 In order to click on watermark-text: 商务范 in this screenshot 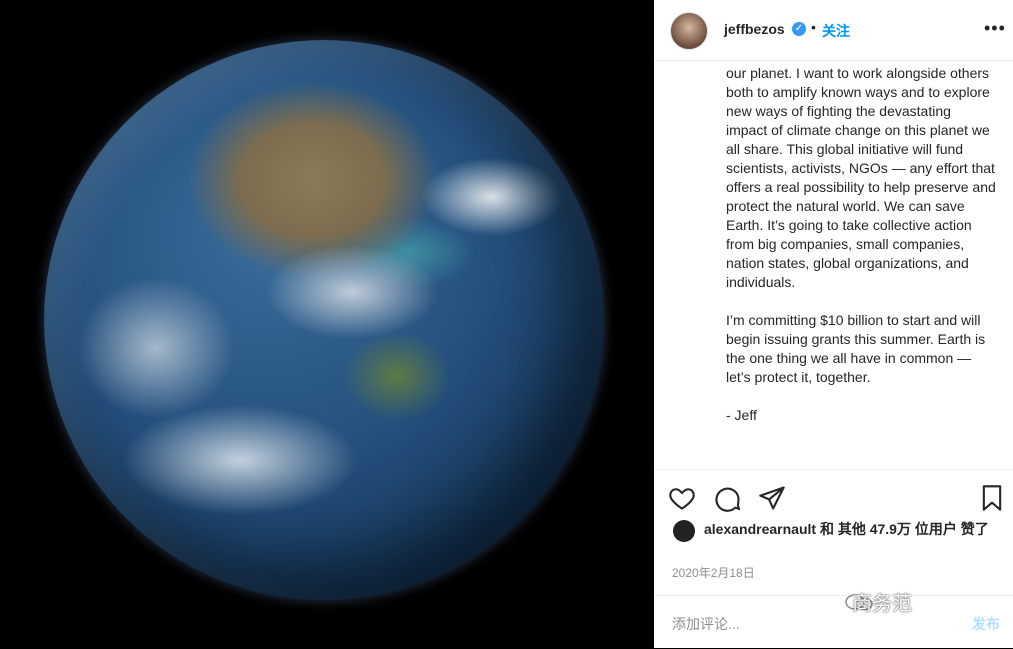, I will do `click(882, 604)`.